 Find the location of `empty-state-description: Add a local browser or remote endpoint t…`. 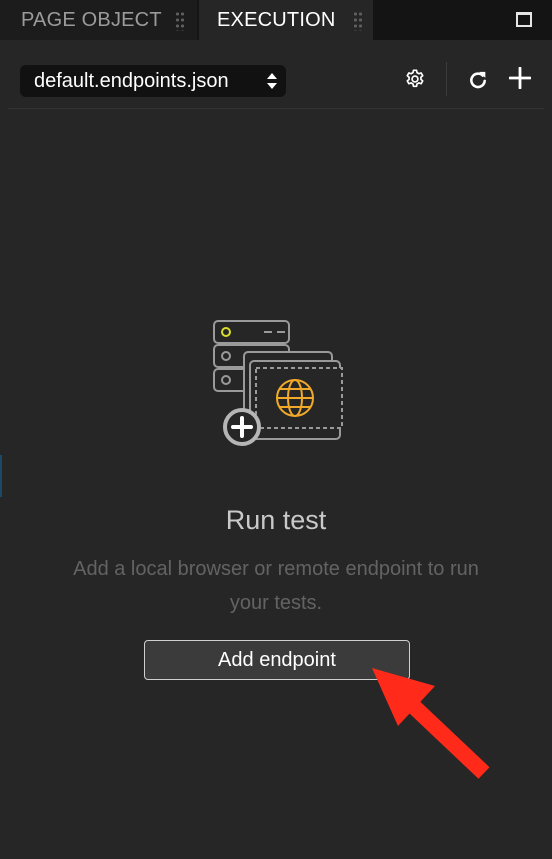

empty-state-description: Add a local browser or remote endpoint t… is located at coordinates (276, 586).